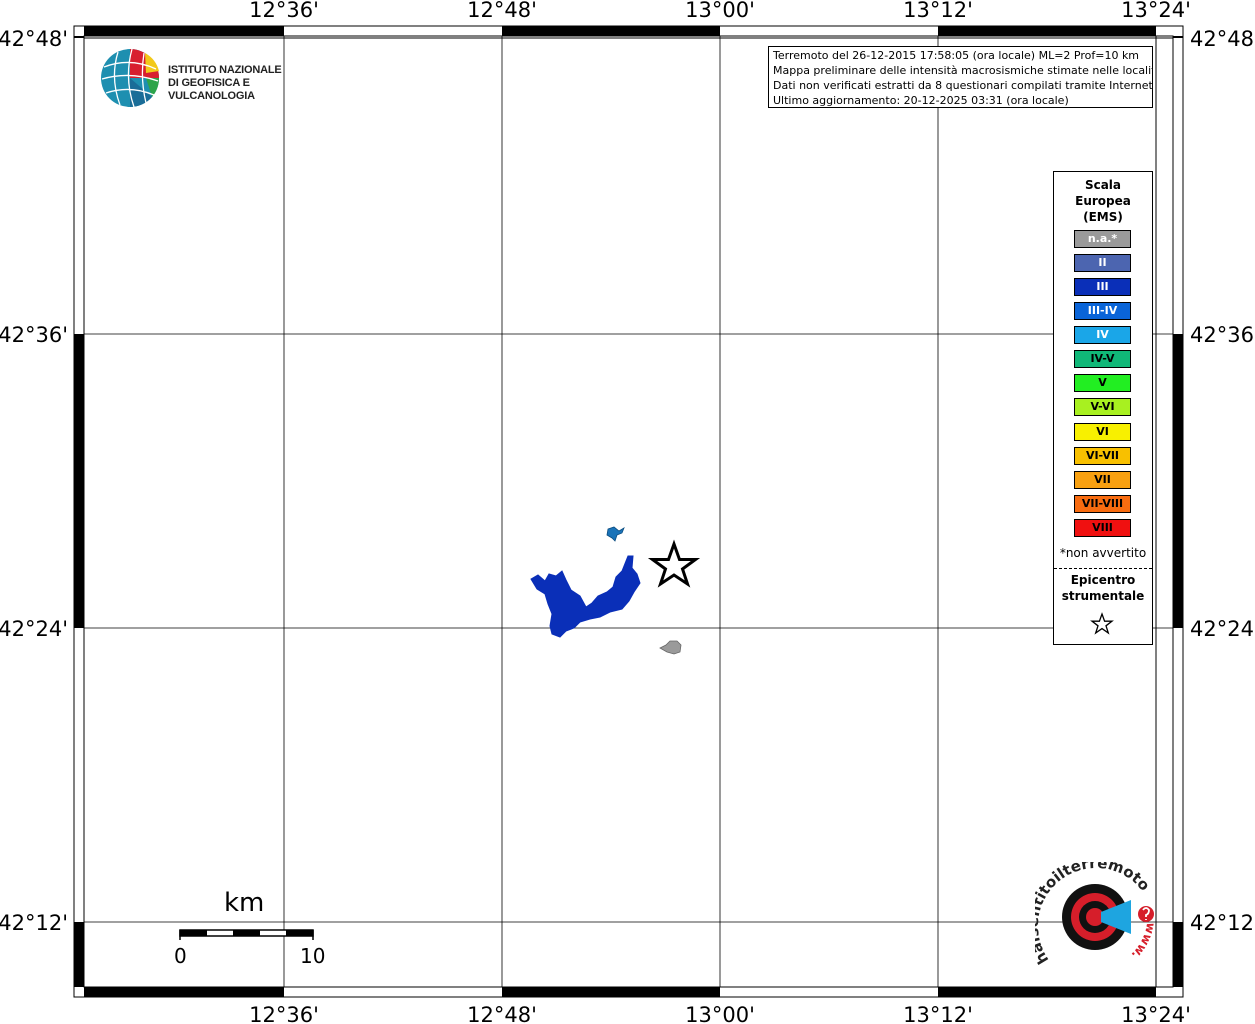 The height and width of the screenshot is (1024, 1255). What do you see at coordinates (1222, 629) in the screenshot?
I see `lat-label-right-2: 42°24'` at bounding box center [1222, 629].